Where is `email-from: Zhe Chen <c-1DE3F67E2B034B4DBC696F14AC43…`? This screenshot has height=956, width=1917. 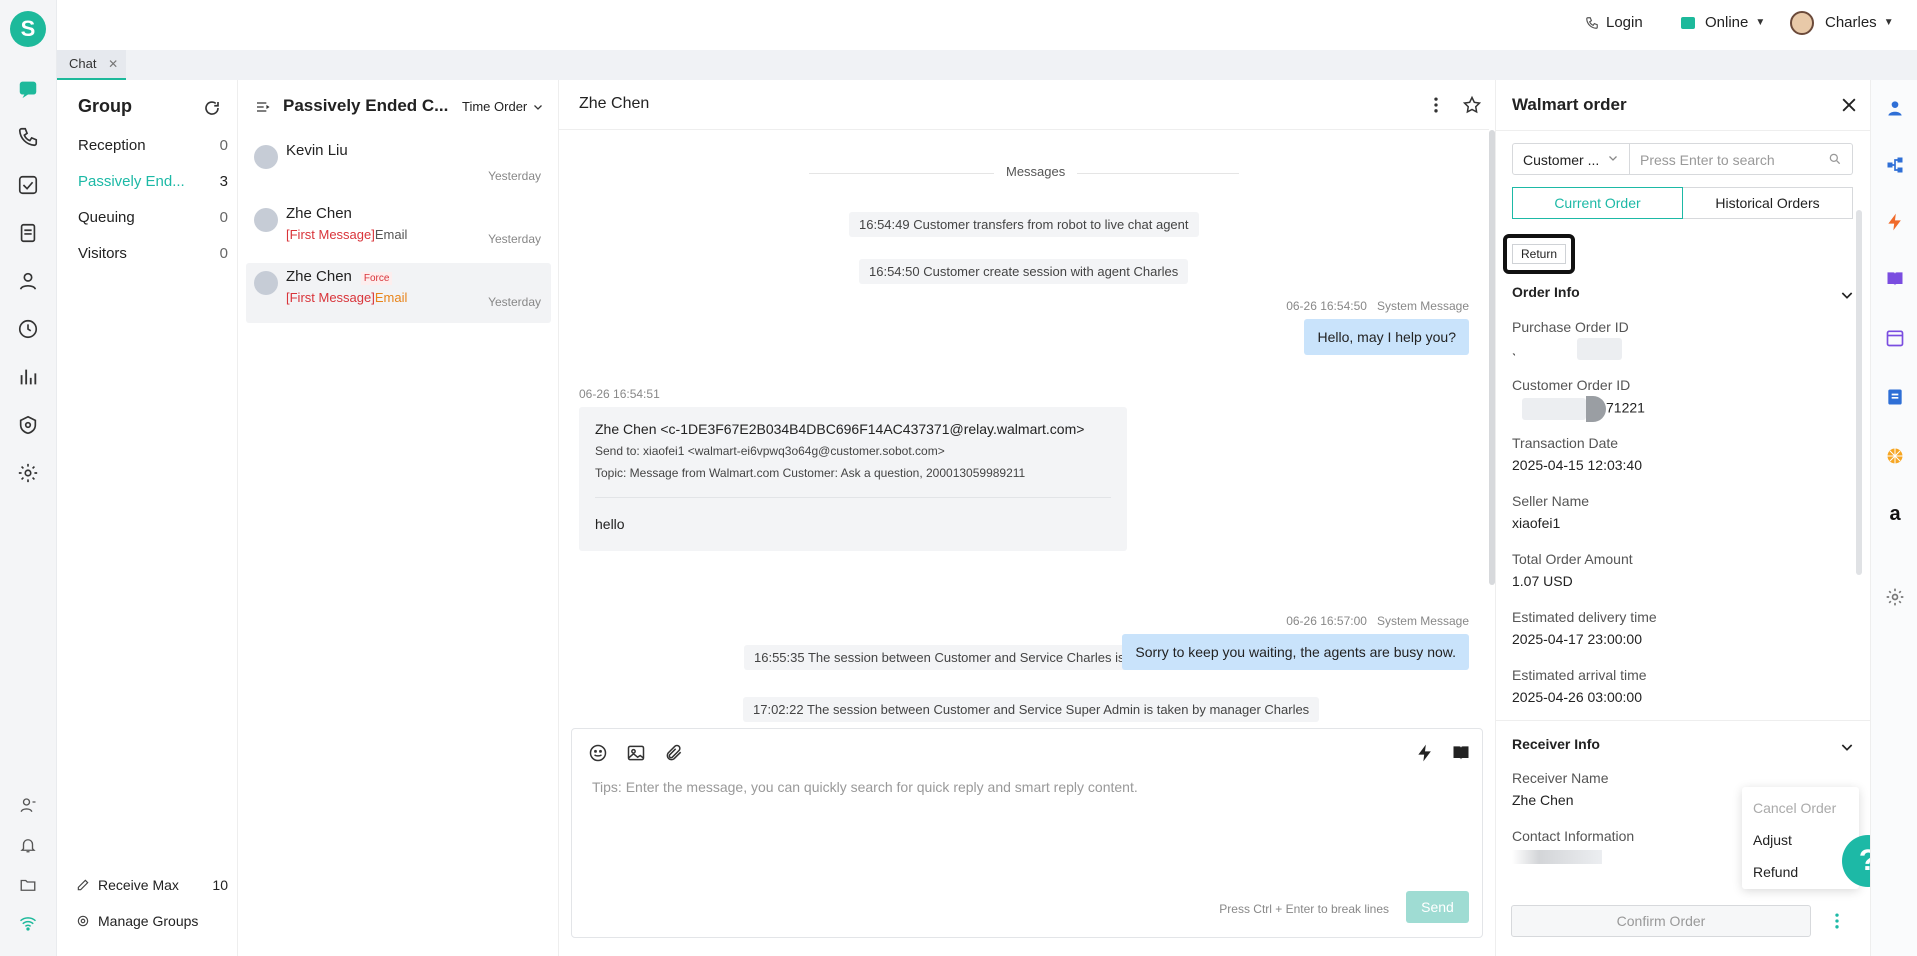 email-from: Zhe Chen <c-1DE3F67E2B034B4DBC696F14AC43… is located at coordinates (840, 429).